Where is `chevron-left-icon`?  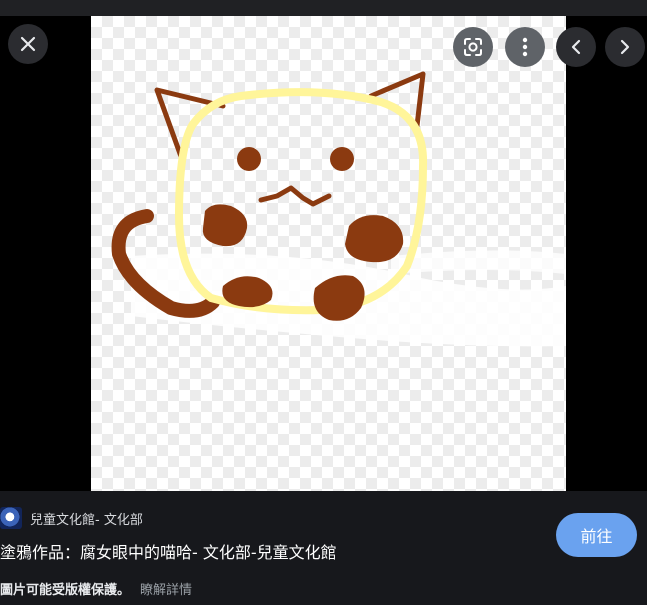 chevron-left-icon is located at coordinates (576, 47).